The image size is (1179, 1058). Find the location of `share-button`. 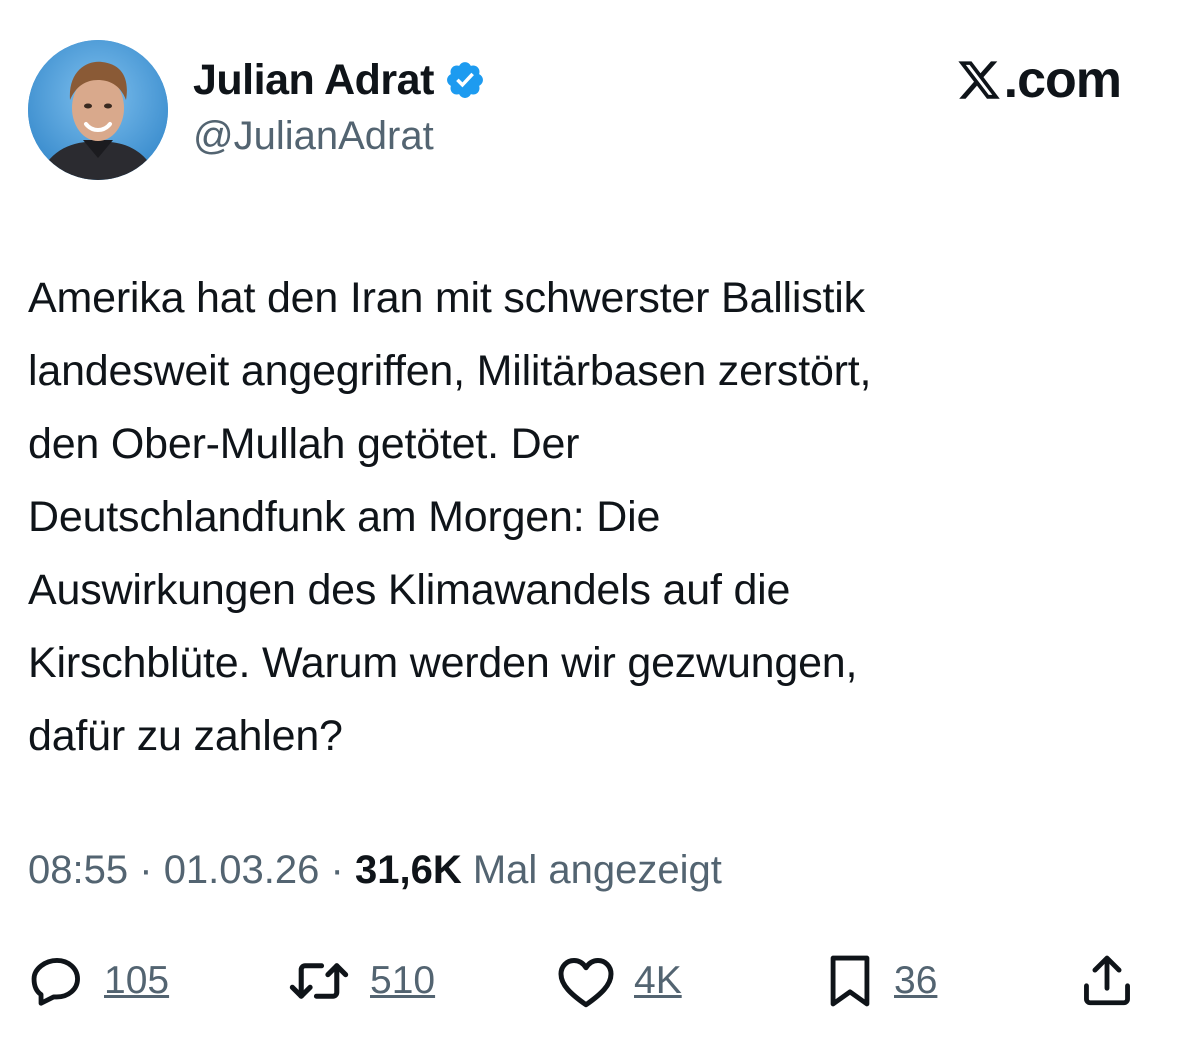

share-button is located at coordinates (1107, 981).